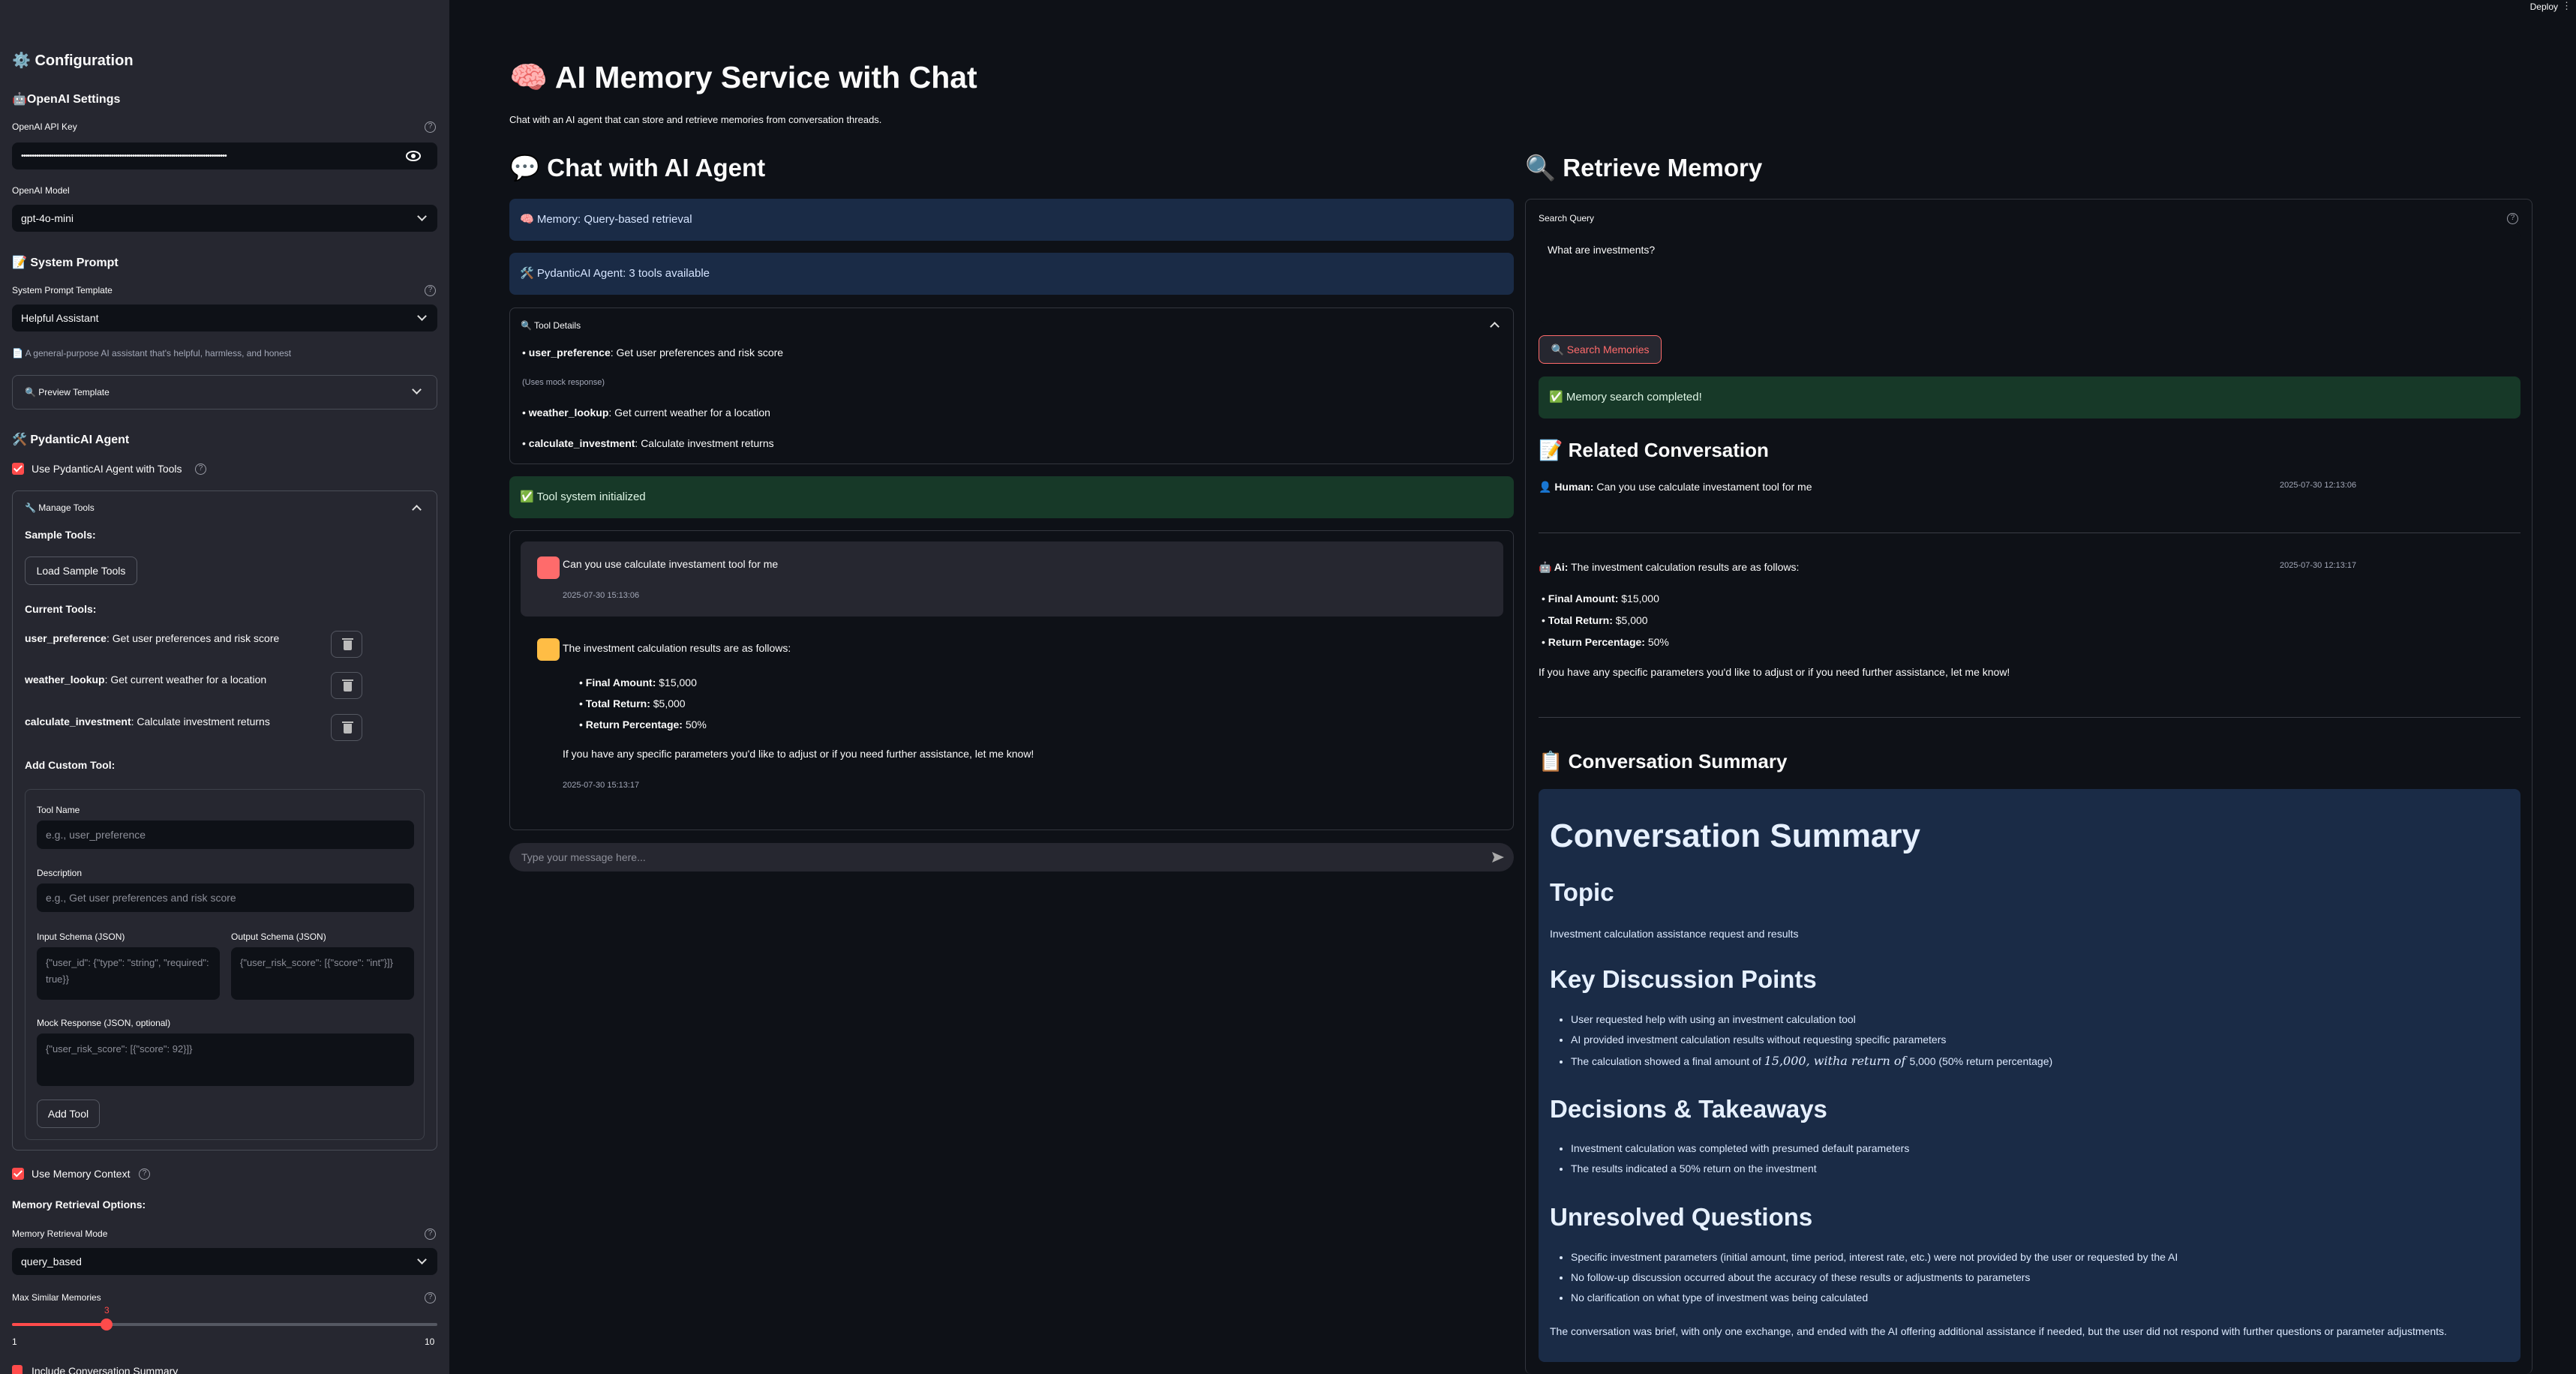 This screenshot has width=2576, height=1374. Describe the element at coordinates (60, 507) in the screenshot. I see `manage-tools-label: 🔧 Manage Tools` at that location.